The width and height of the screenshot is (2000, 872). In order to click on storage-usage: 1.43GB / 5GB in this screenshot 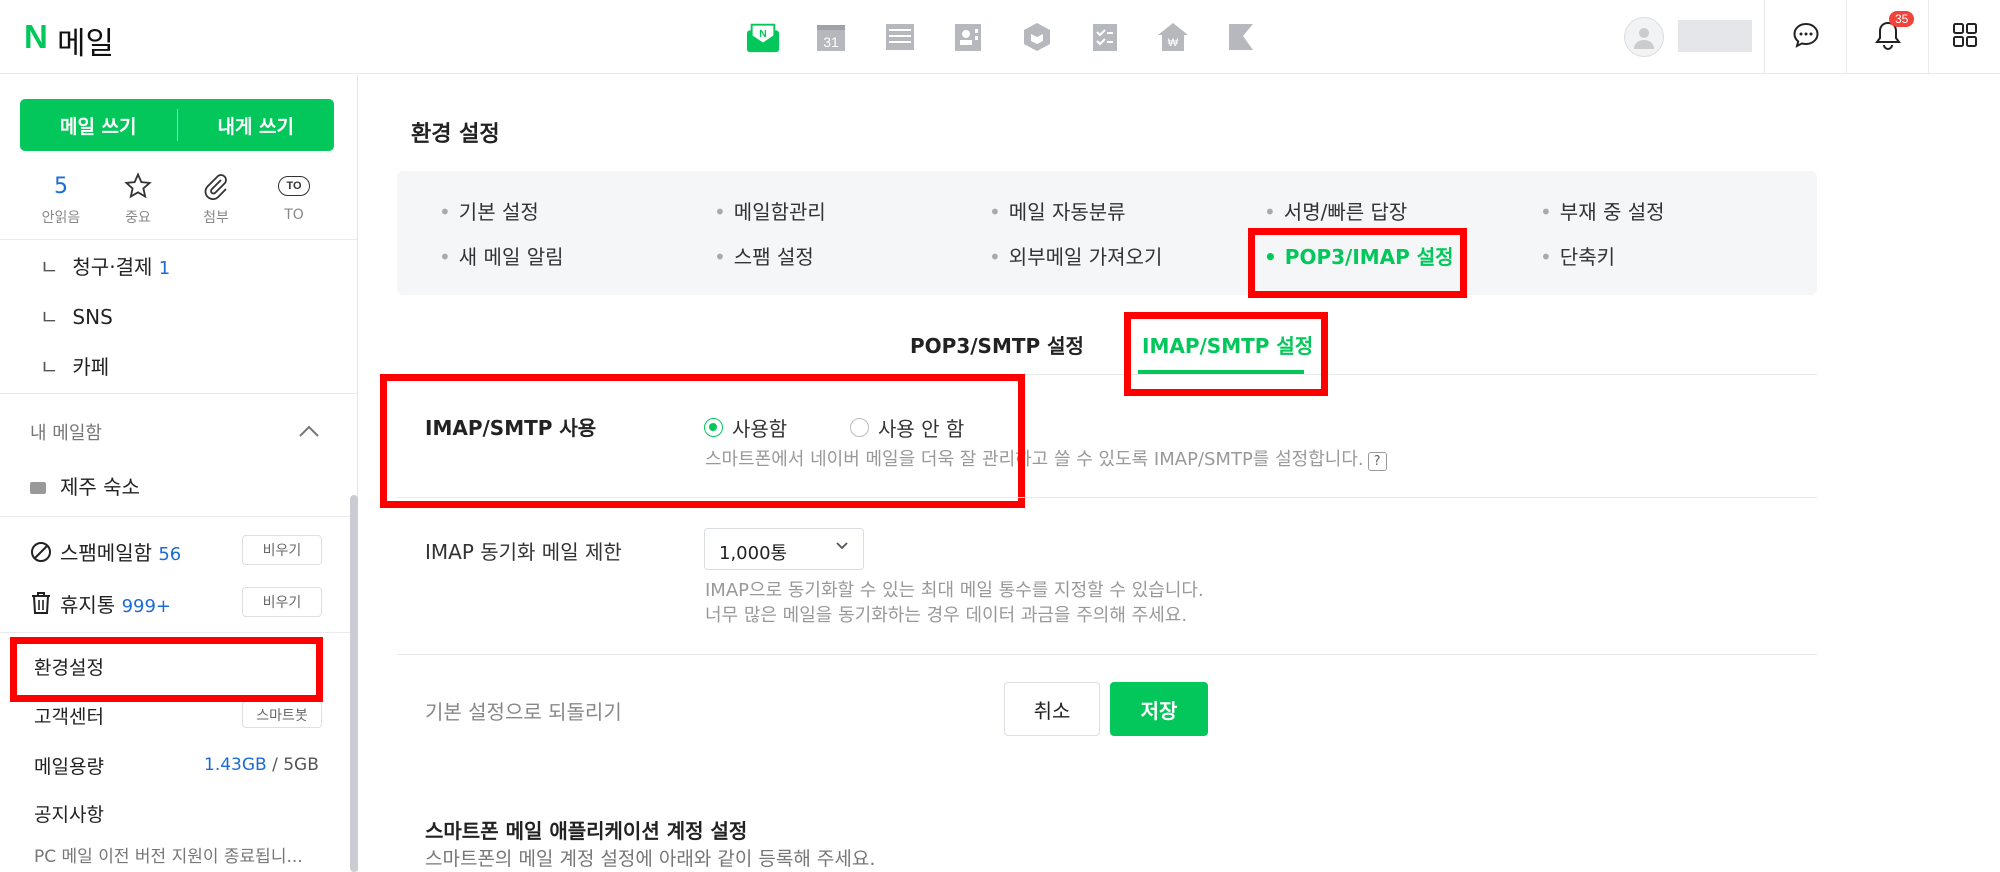, I will do `click(261, 765)`.